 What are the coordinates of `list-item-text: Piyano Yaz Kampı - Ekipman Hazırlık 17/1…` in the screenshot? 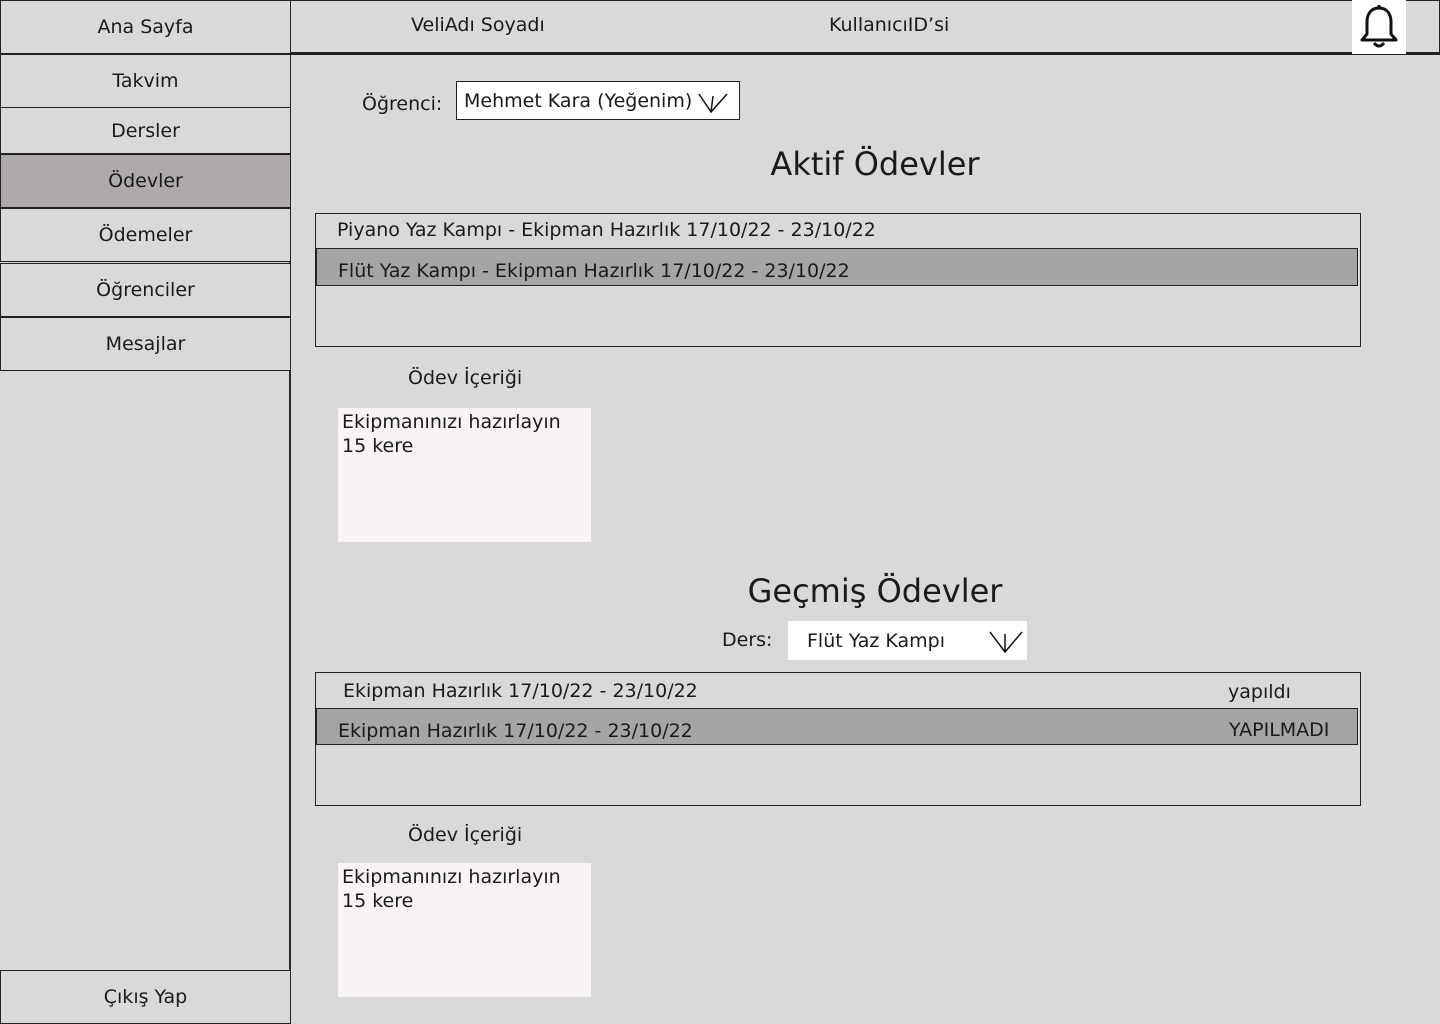 It's located at (606, 230).